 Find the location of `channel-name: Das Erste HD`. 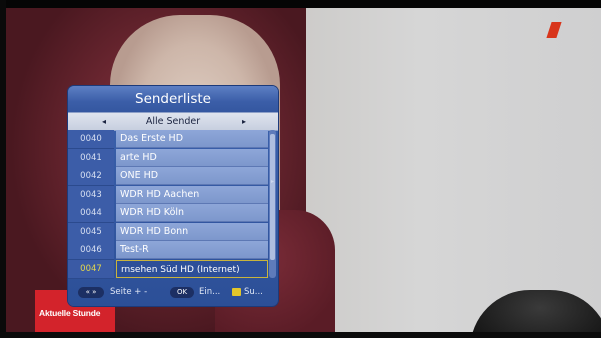

channel-name: Das Erste HD is located at coordinates (192, 139).